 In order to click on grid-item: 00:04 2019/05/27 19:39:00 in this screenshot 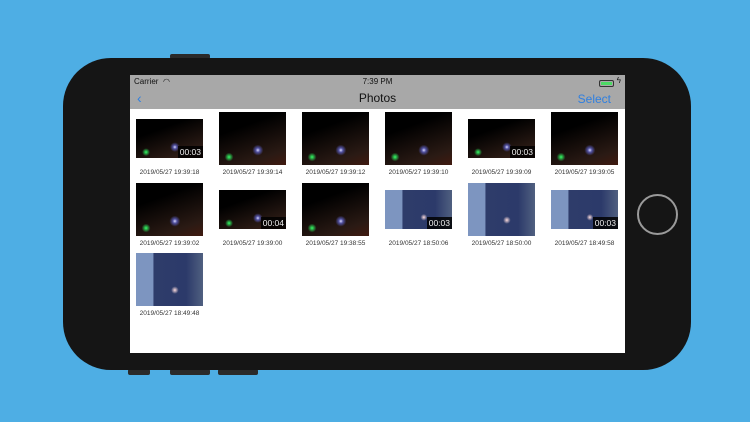, I will do `click(252, 216)`.